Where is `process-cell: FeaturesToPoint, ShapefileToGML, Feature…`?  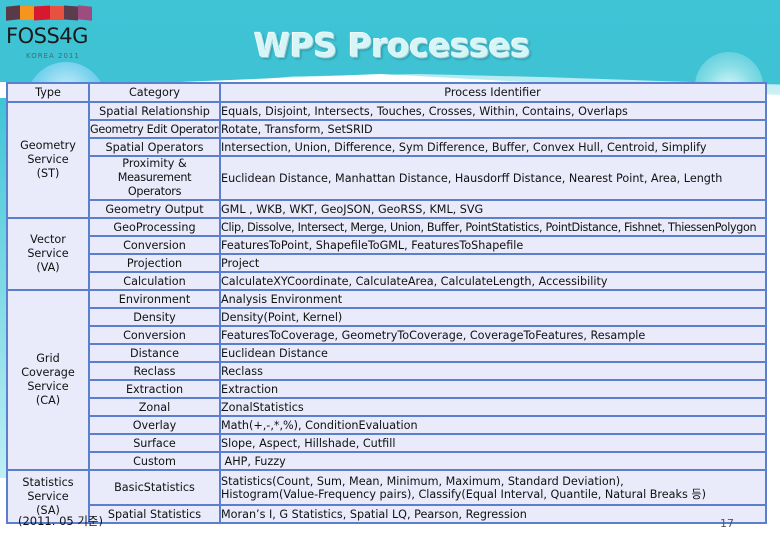 process-cell: FeaturesToPoint, ShapefileToGML, Feature… is located at coordinates (493, 245).